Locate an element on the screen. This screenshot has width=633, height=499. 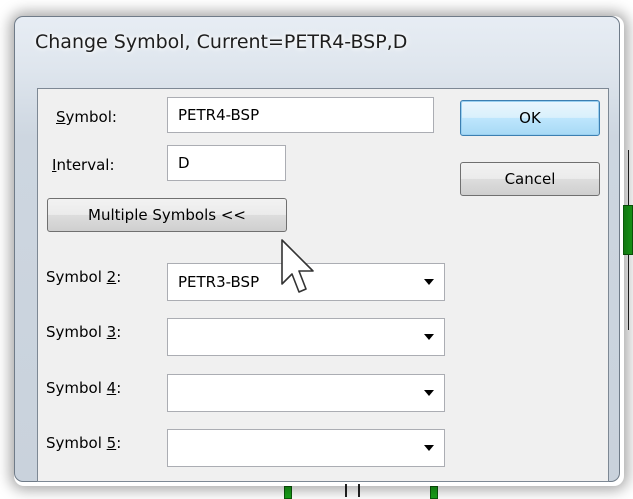
interval-label-text: nterval: is located at coordinates (85, 165).